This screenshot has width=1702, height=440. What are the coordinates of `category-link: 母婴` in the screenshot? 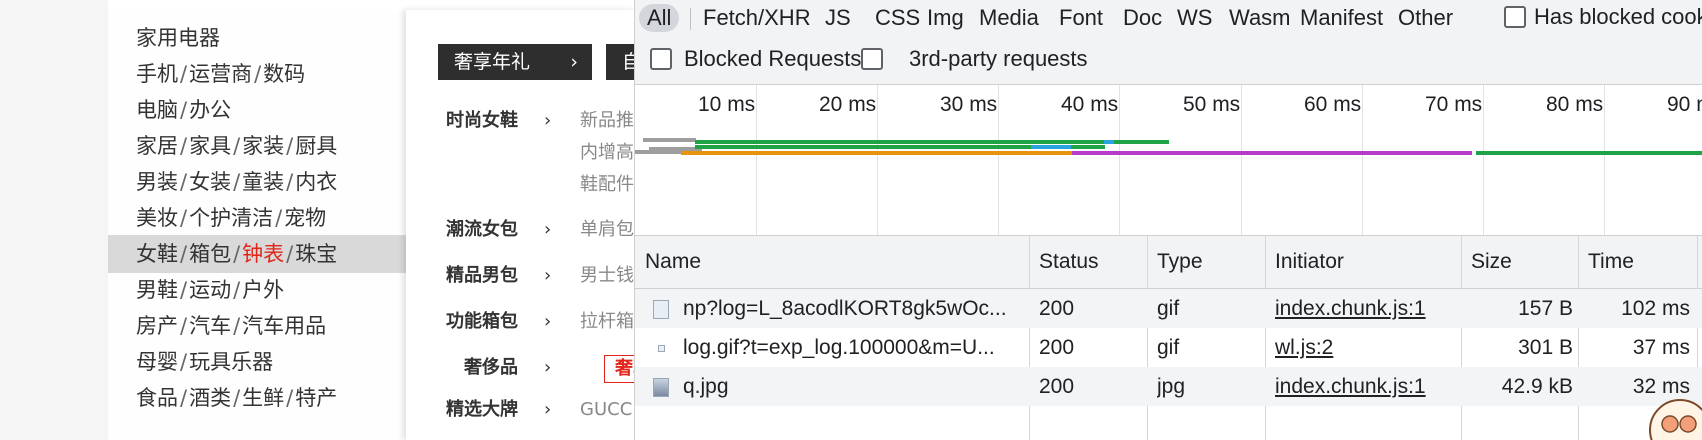 It's located at (157, 362).